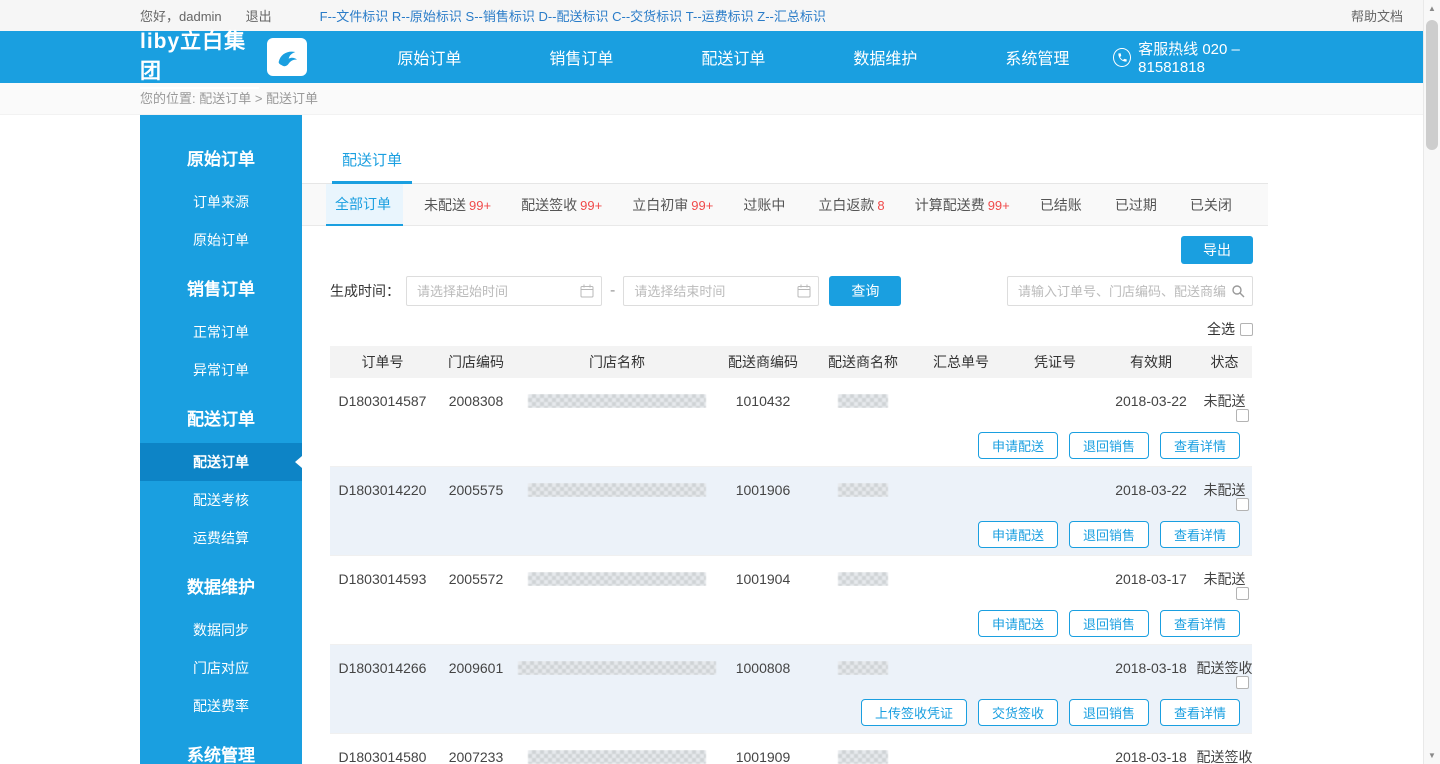 The width and height of the screenshot is (1440, 764). What do you see at coordinates (1432, 755) in the screenshot?
I see `scroll-down-icon: ▼` at bounding box center [1432, 755].